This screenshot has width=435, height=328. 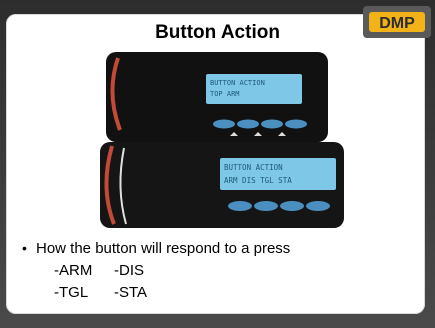 What do you see at coordinates (129, 270) in the screenshot?
I see `option-dis: -DIS` at bounding box center [129, 270].